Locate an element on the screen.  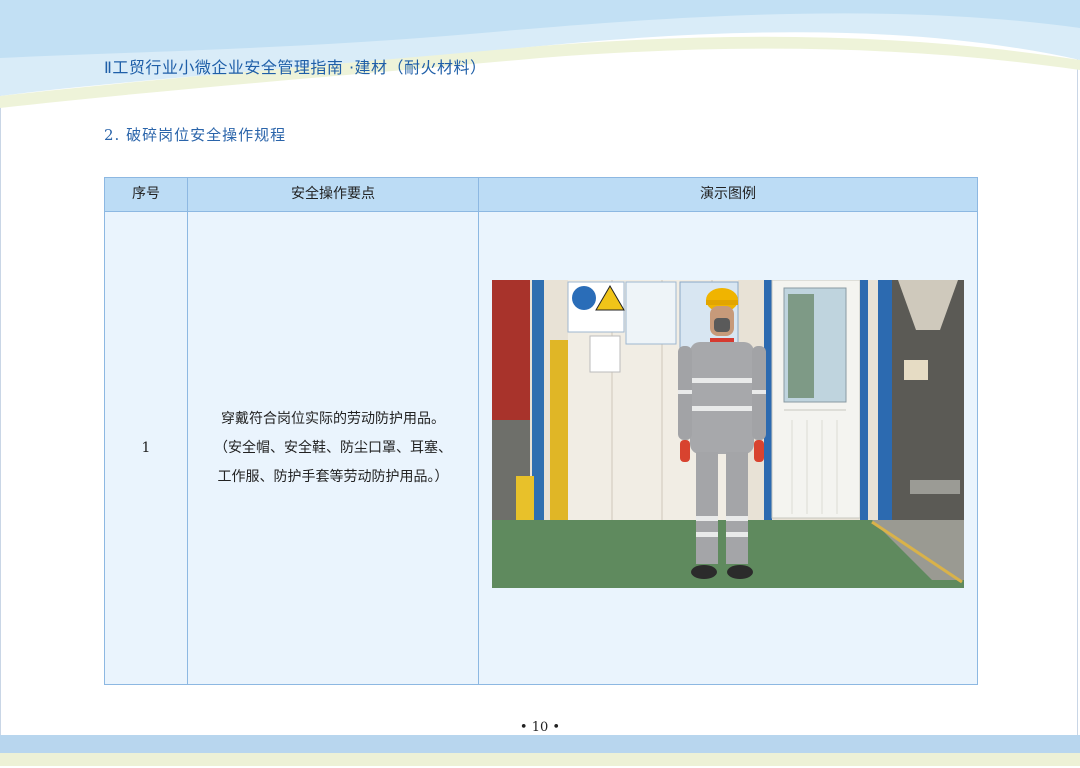
footer-band is located at coordinates (540, 744).